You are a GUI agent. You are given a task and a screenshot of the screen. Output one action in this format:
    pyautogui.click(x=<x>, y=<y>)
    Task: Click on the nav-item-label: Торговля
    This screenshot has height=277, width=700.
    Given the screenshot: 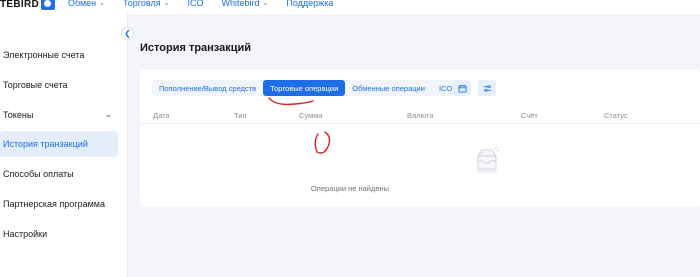 What is the action you would take?
    pyautogui.click(x=142, y=4)
    